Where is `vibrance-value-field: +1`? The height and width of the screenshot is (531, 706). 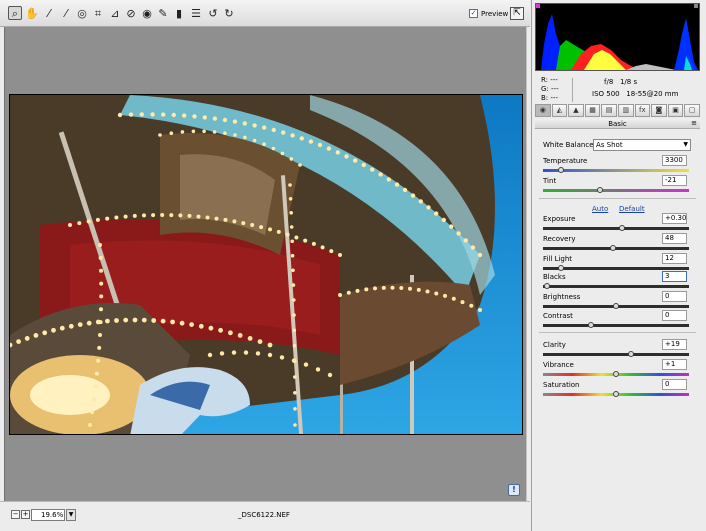
vibrance-value-field: +1 is located at coordinates (674, 364).